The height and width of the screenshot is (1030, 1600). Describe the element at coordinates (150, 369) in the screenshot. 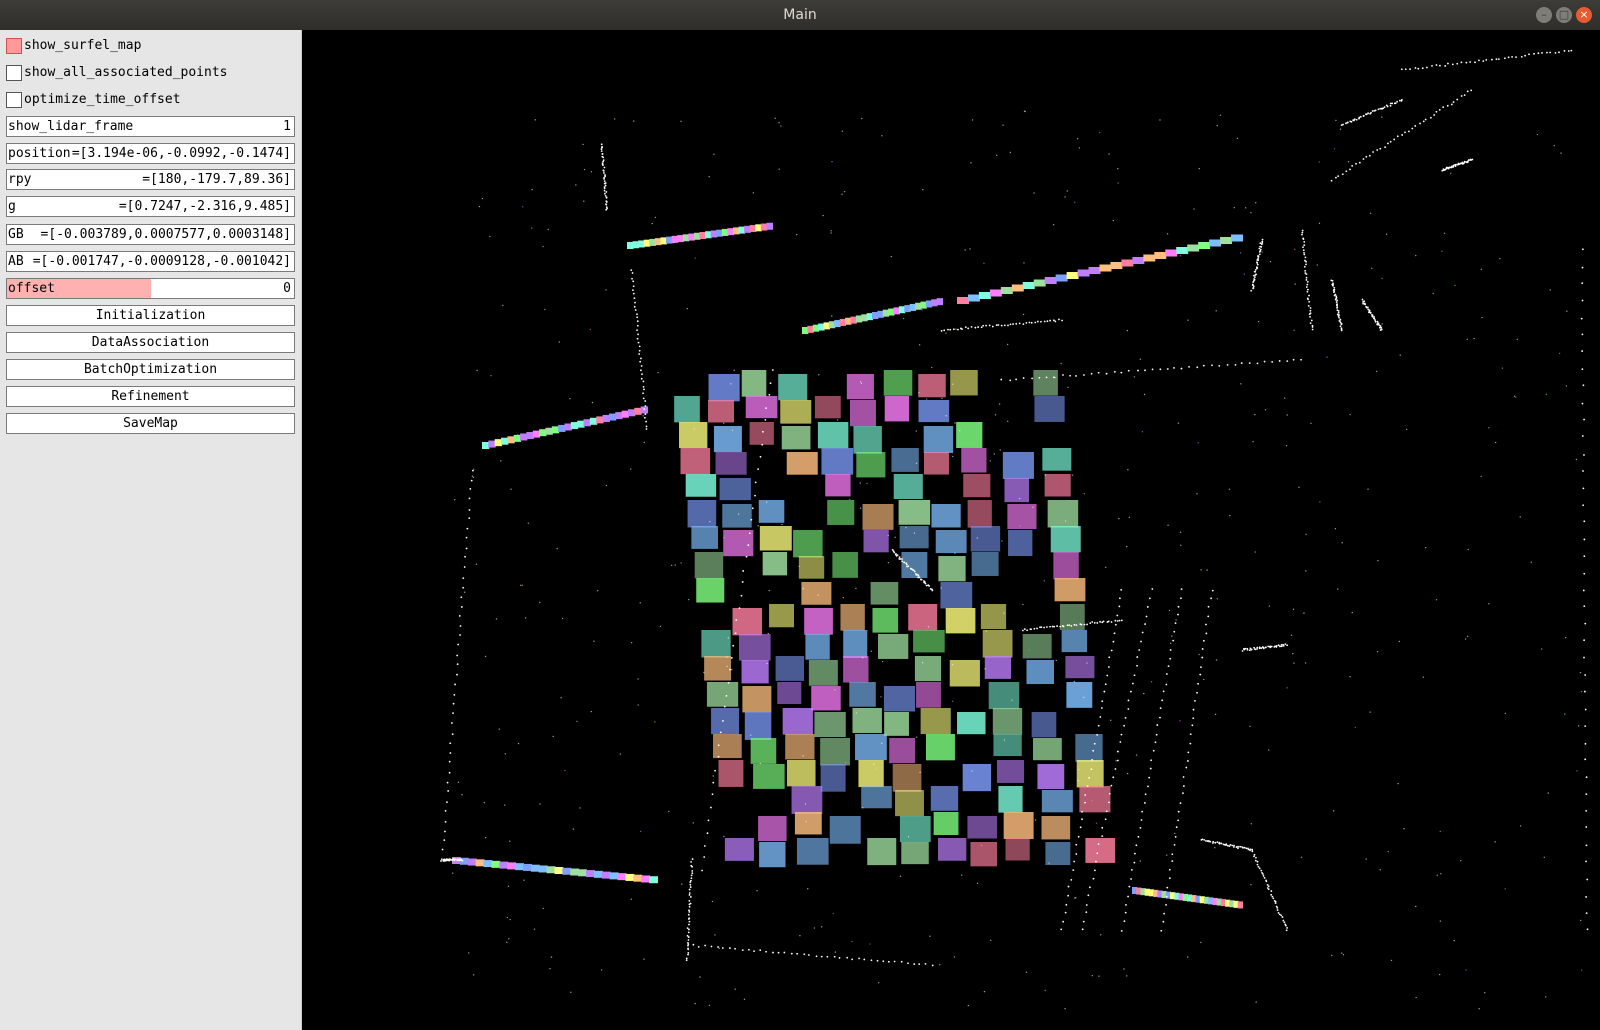

I see `batch-optimization-button: BatchOptimization` at that location.